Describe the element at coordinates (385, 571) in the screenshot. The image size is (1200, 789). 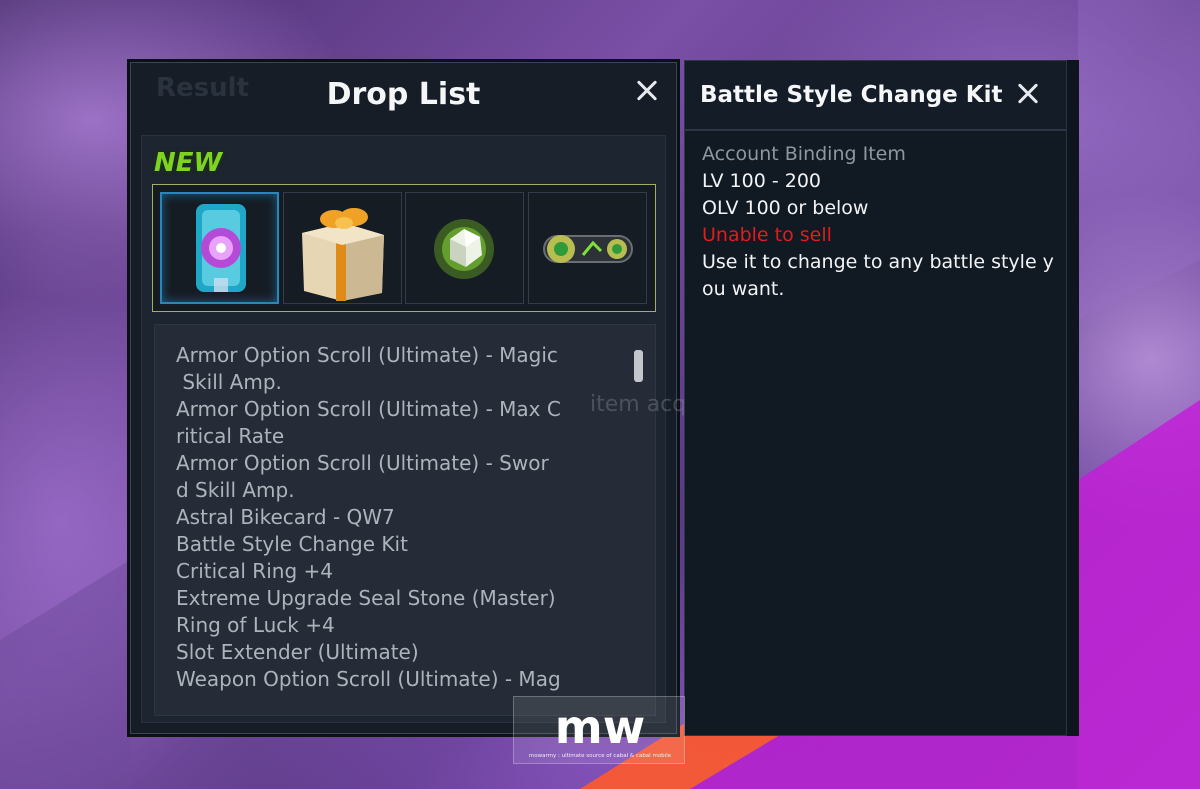
I see `drop-list-item: Critical Ring +4` at that location.